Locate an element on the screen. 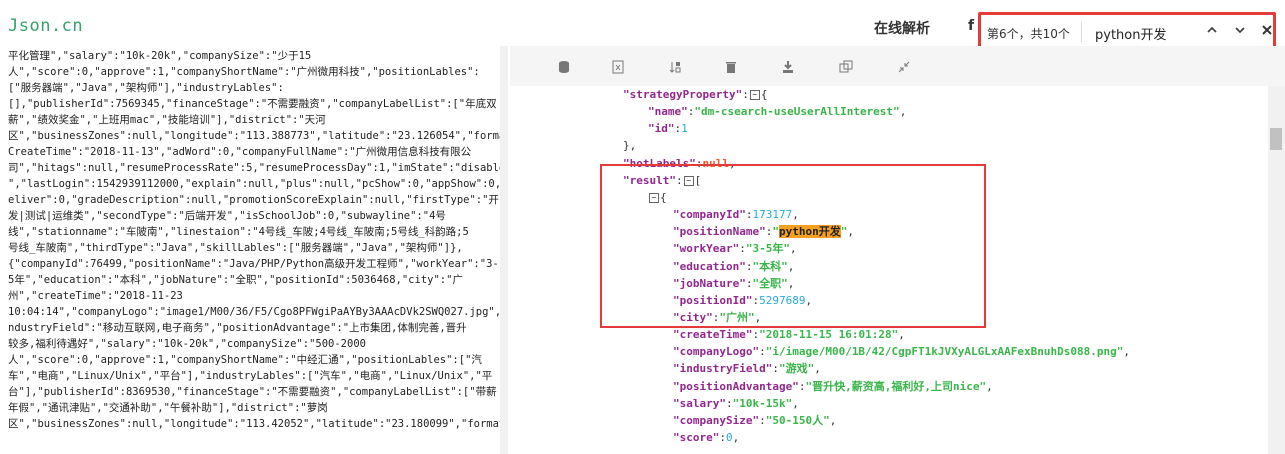 This screenshot has width=1285, height=454. json-key: "name" is located at coordinates (668, 112).